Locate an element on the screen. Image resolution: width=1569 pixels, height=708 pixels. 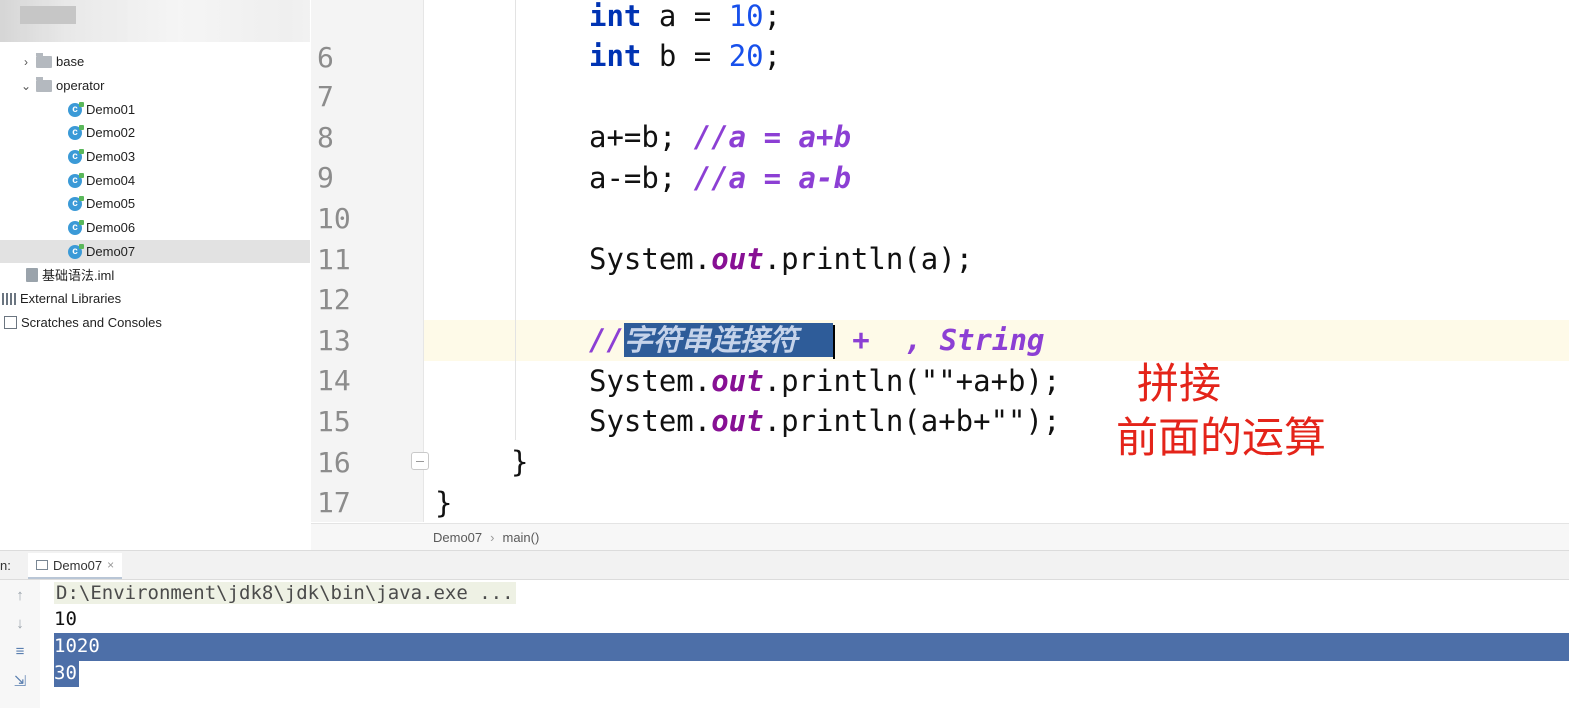
arrow-up-icon: ↑ is located at coordinates (20, 596).